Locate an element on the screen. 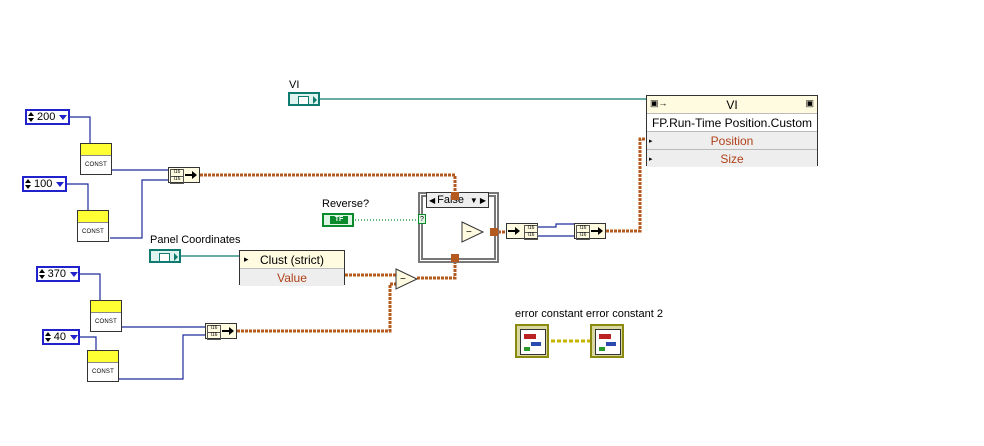  vi-label: VI is located at coordinates (294, 85).